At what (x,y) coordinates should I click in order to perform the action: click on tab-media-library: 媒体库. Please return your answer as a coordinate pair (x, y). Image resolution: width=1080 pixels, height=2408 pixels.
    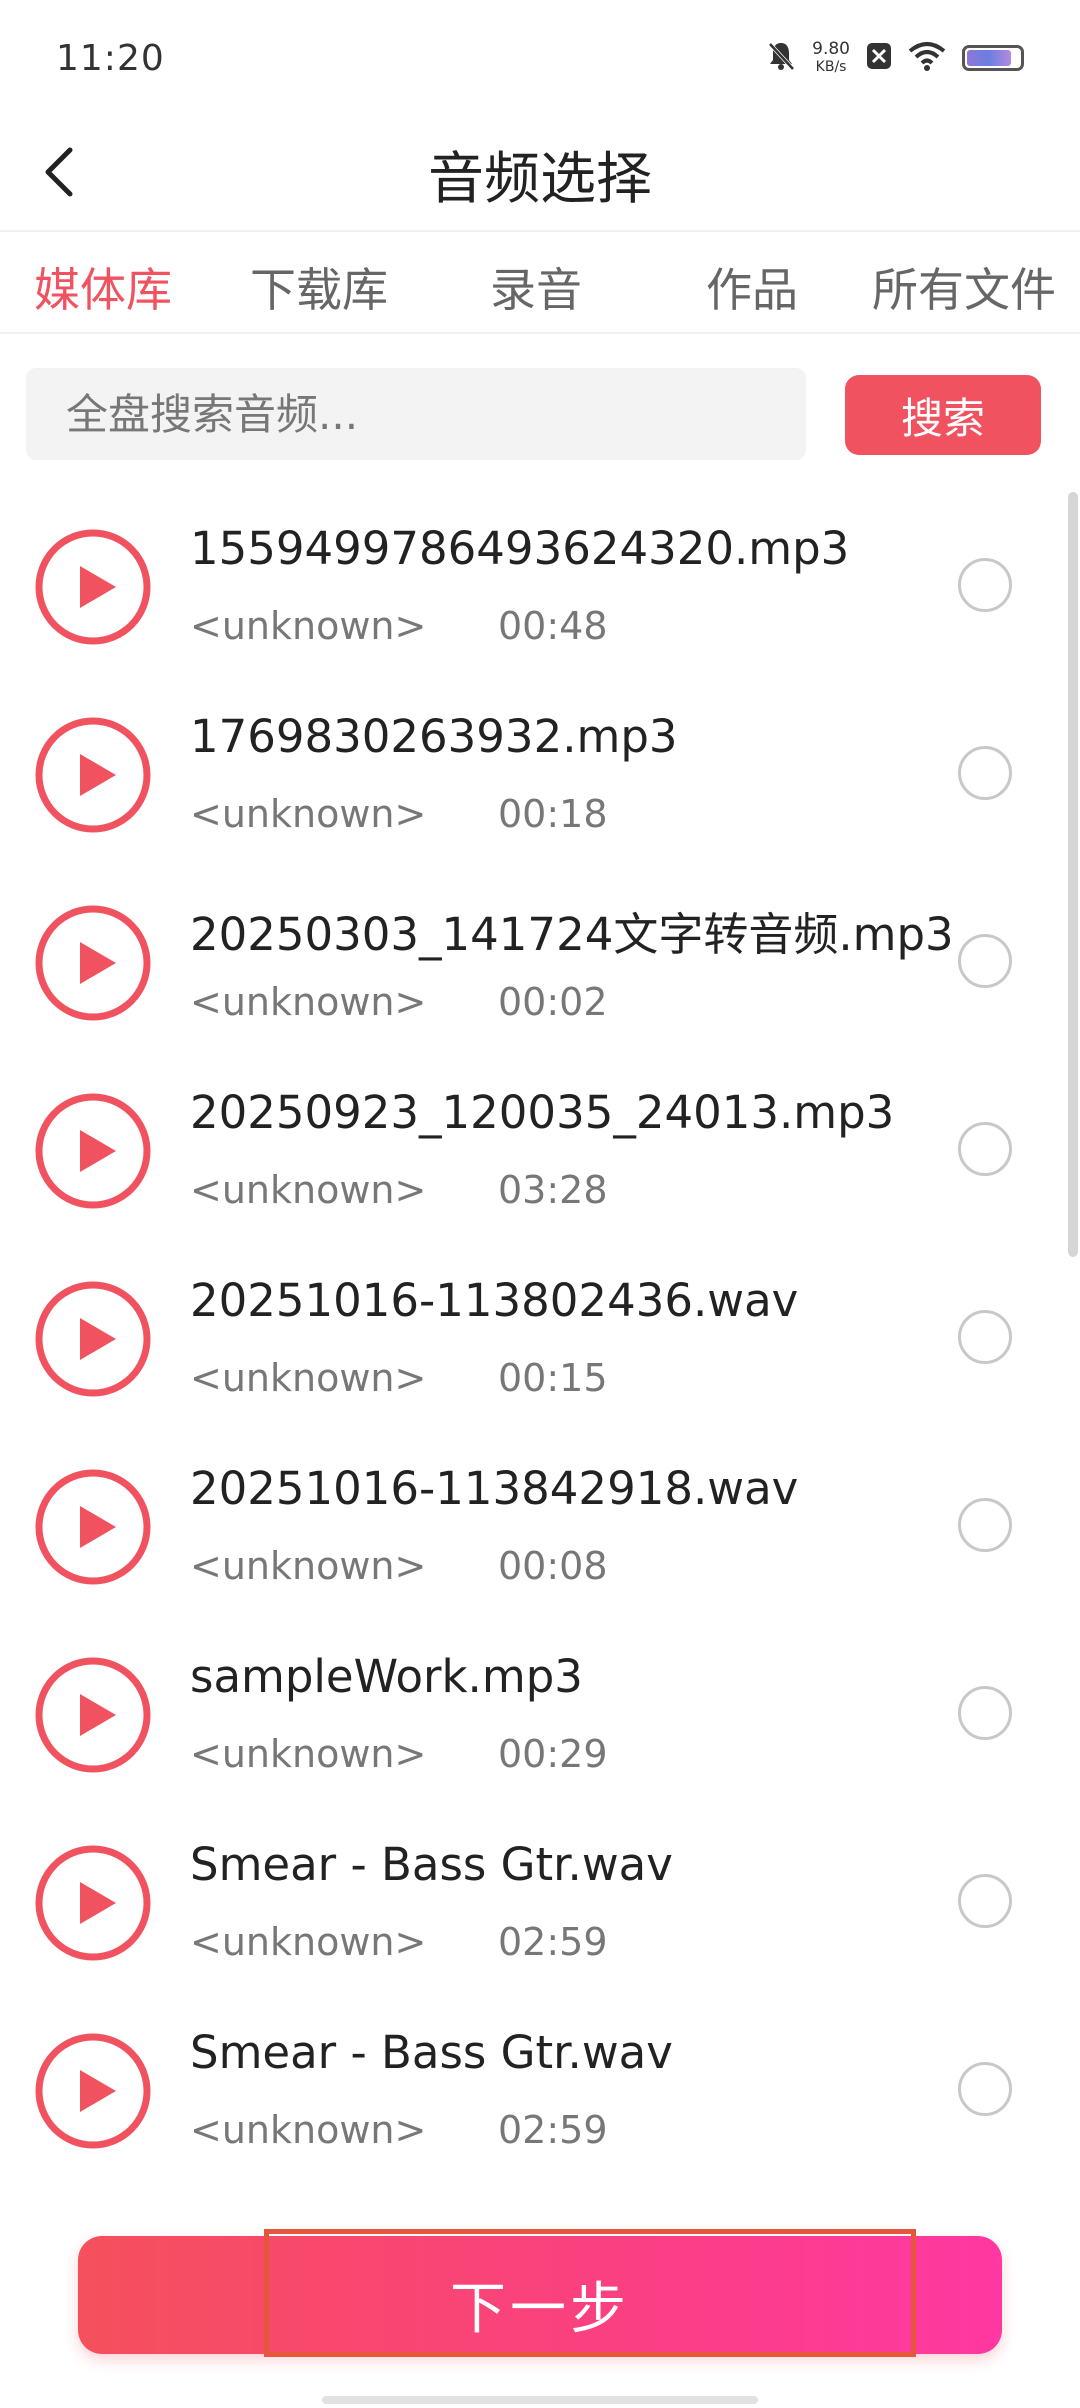
    Looking at the image, I should click on (103, 287).